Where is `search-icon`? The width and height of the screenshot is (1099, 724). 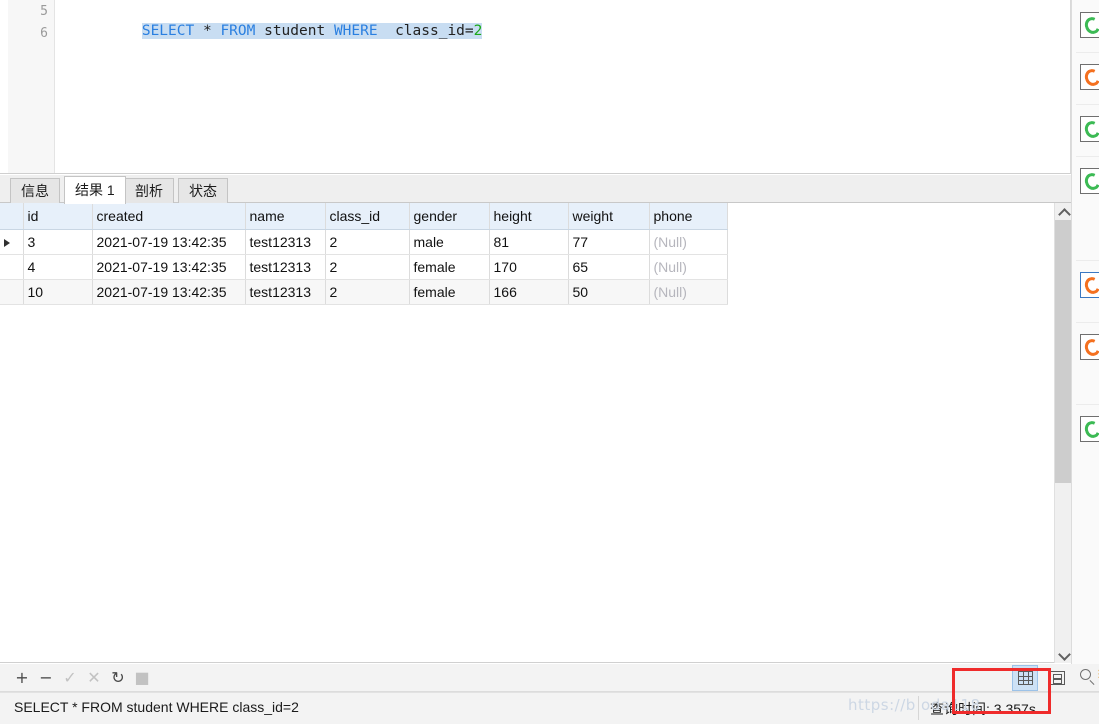 search-icon is located at coordinates (1085, 674).